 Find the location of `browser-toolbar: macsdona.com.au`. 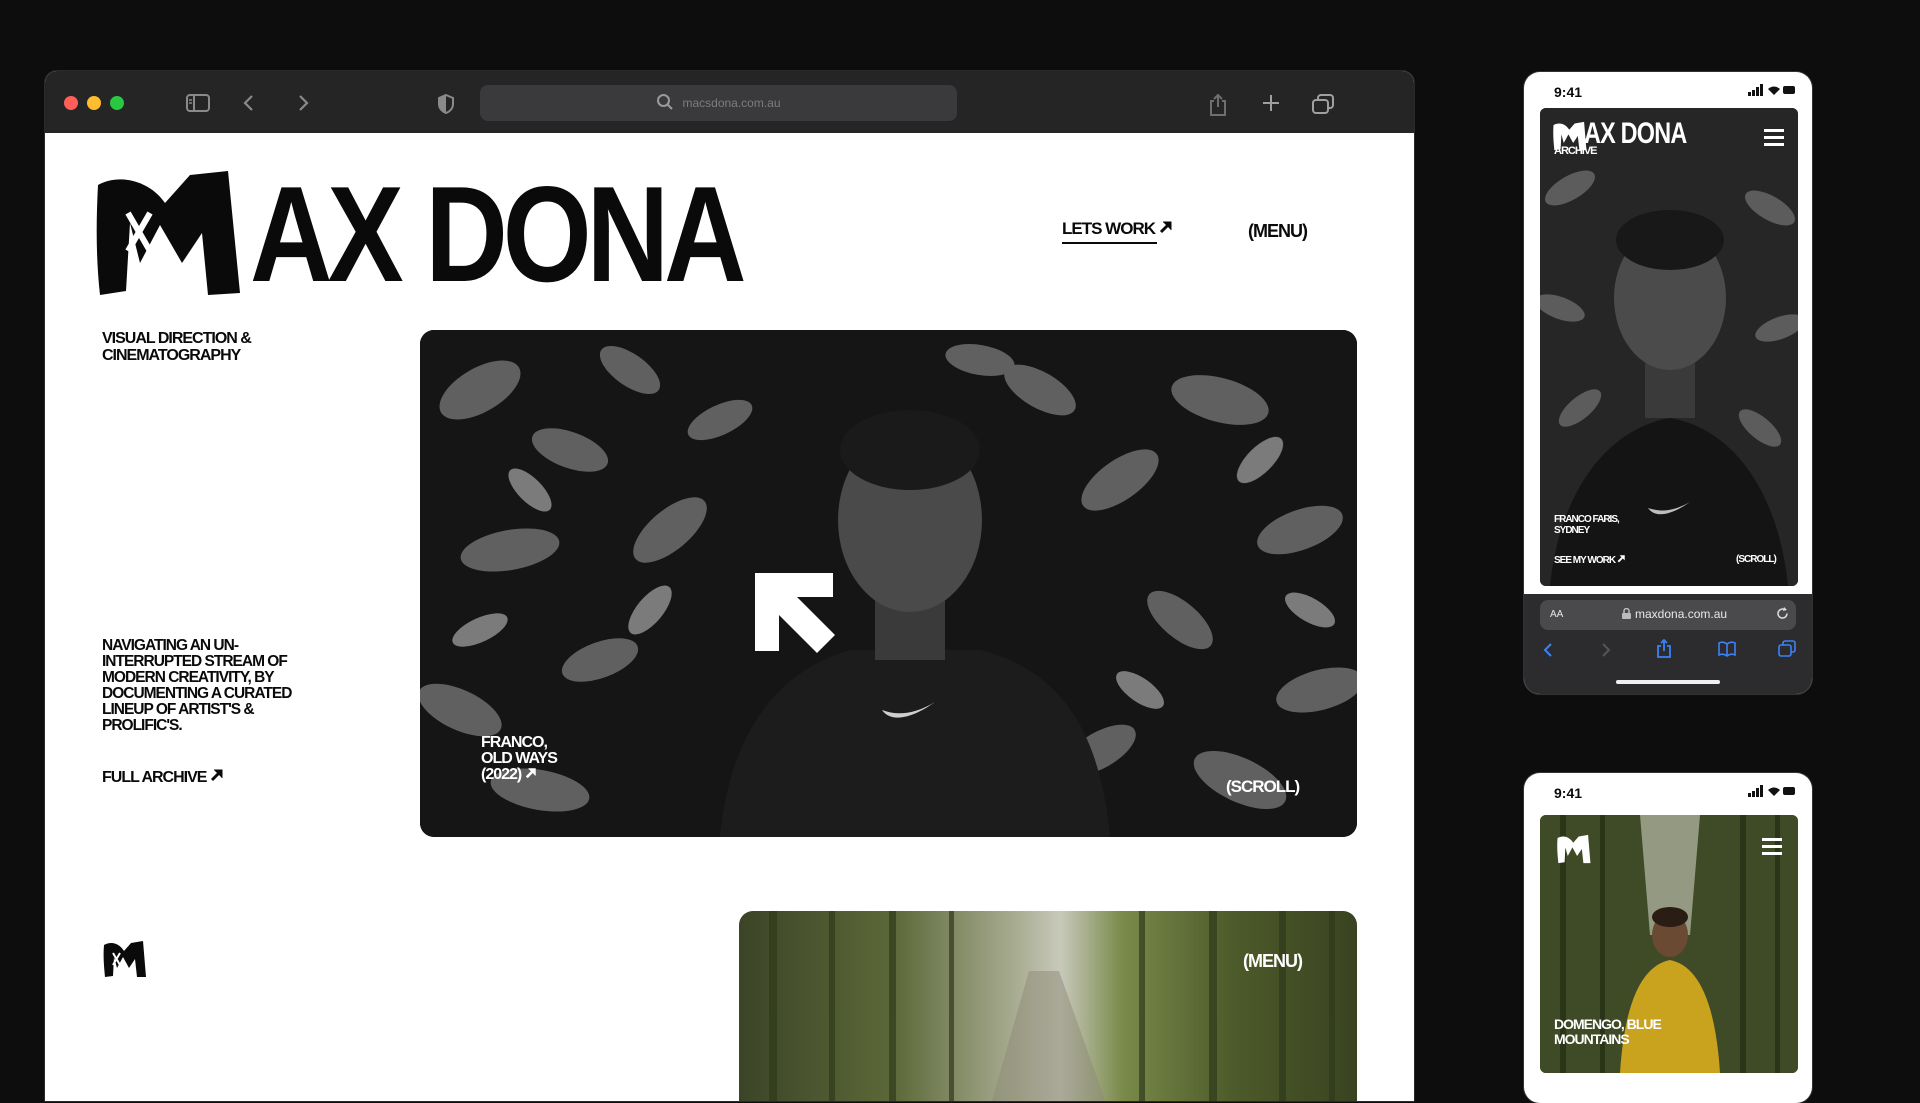

browser-toolbar: macsdona.com.au is located at coordinates (729, 102).